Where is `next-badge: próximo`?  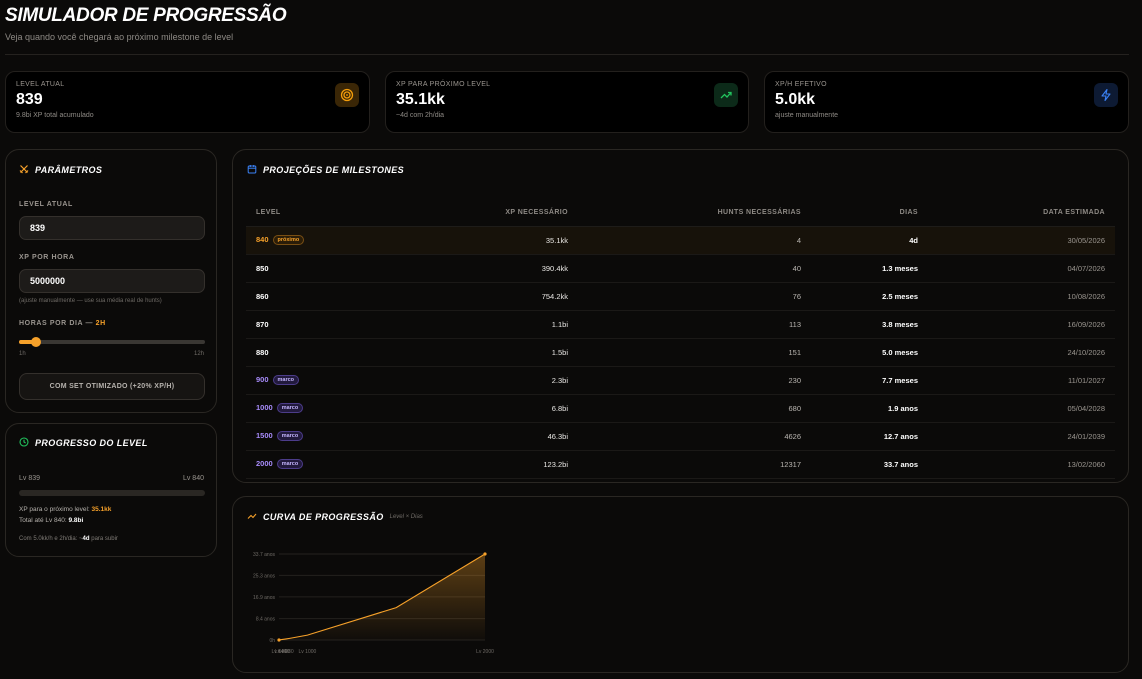
next-badge: próximo is located at coordinates (288, 240).